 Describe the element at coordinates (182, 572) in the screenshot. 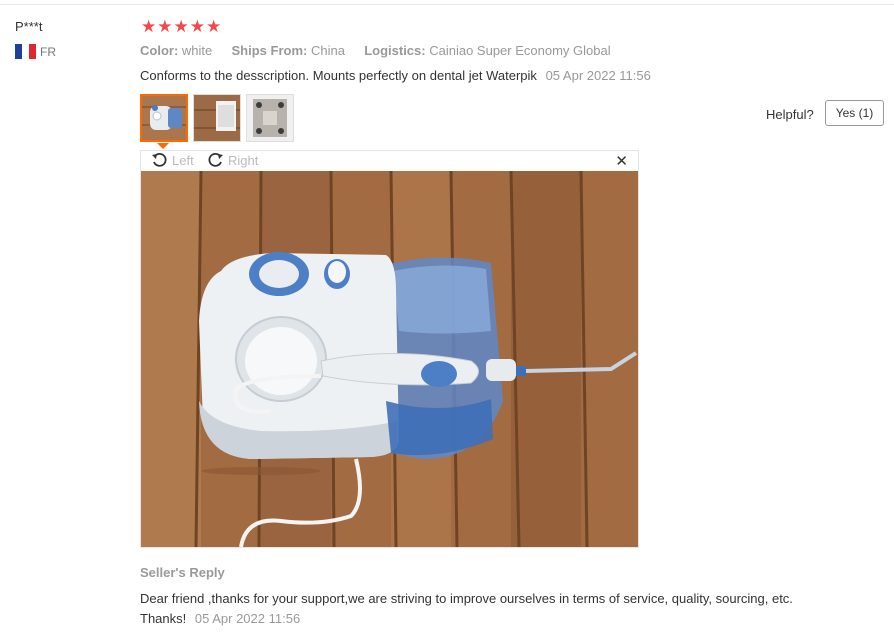

I see `seller-reply-heading: Seller's Reply` at that location.